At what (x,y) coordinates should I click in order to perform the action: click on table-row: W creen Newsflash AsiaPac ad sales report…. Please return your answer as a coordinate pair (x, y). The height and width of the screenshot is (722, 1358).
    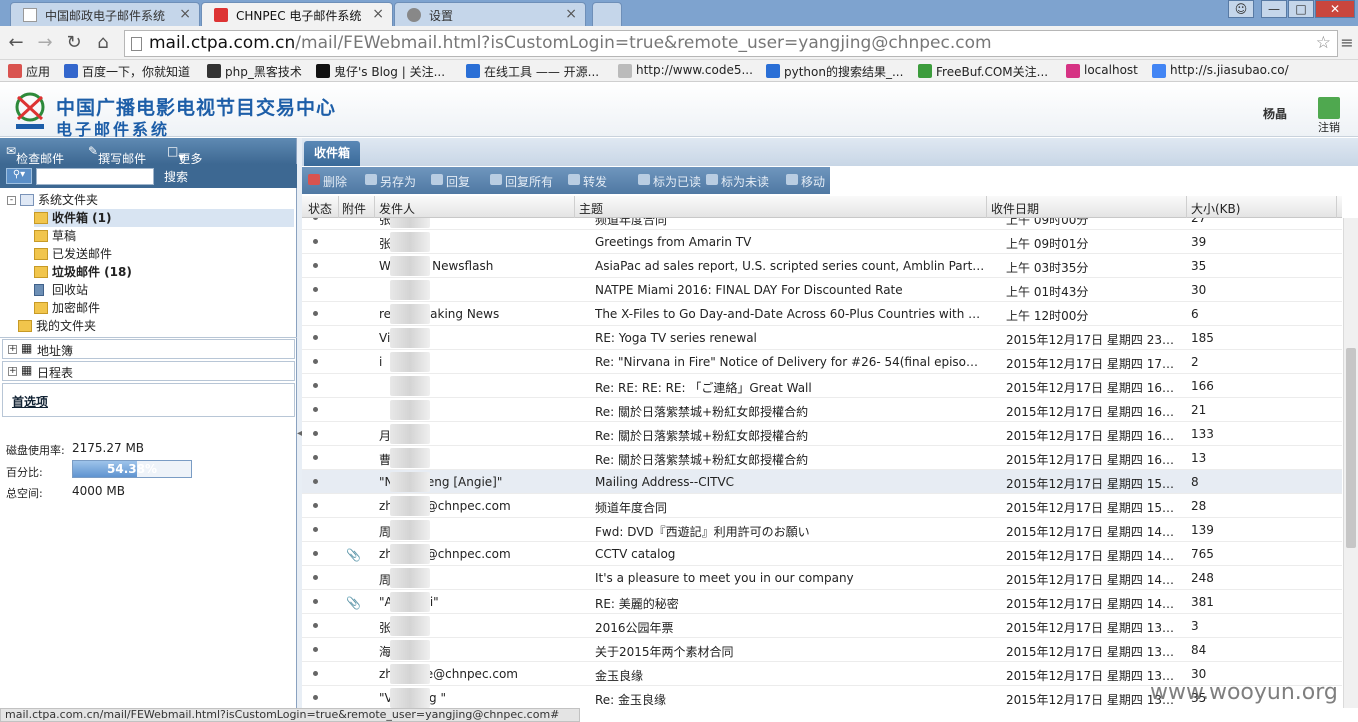
    Looking at the image, I should click on (822, 266).